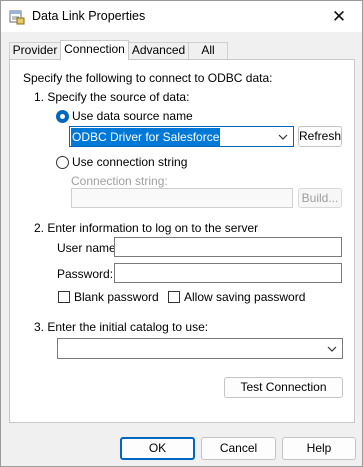 The width and height of the screenshot is (363, 467). What do you see at coordinates (228, 247) in the screenshot?
I see `username-field` at bounding box center [228, 247].